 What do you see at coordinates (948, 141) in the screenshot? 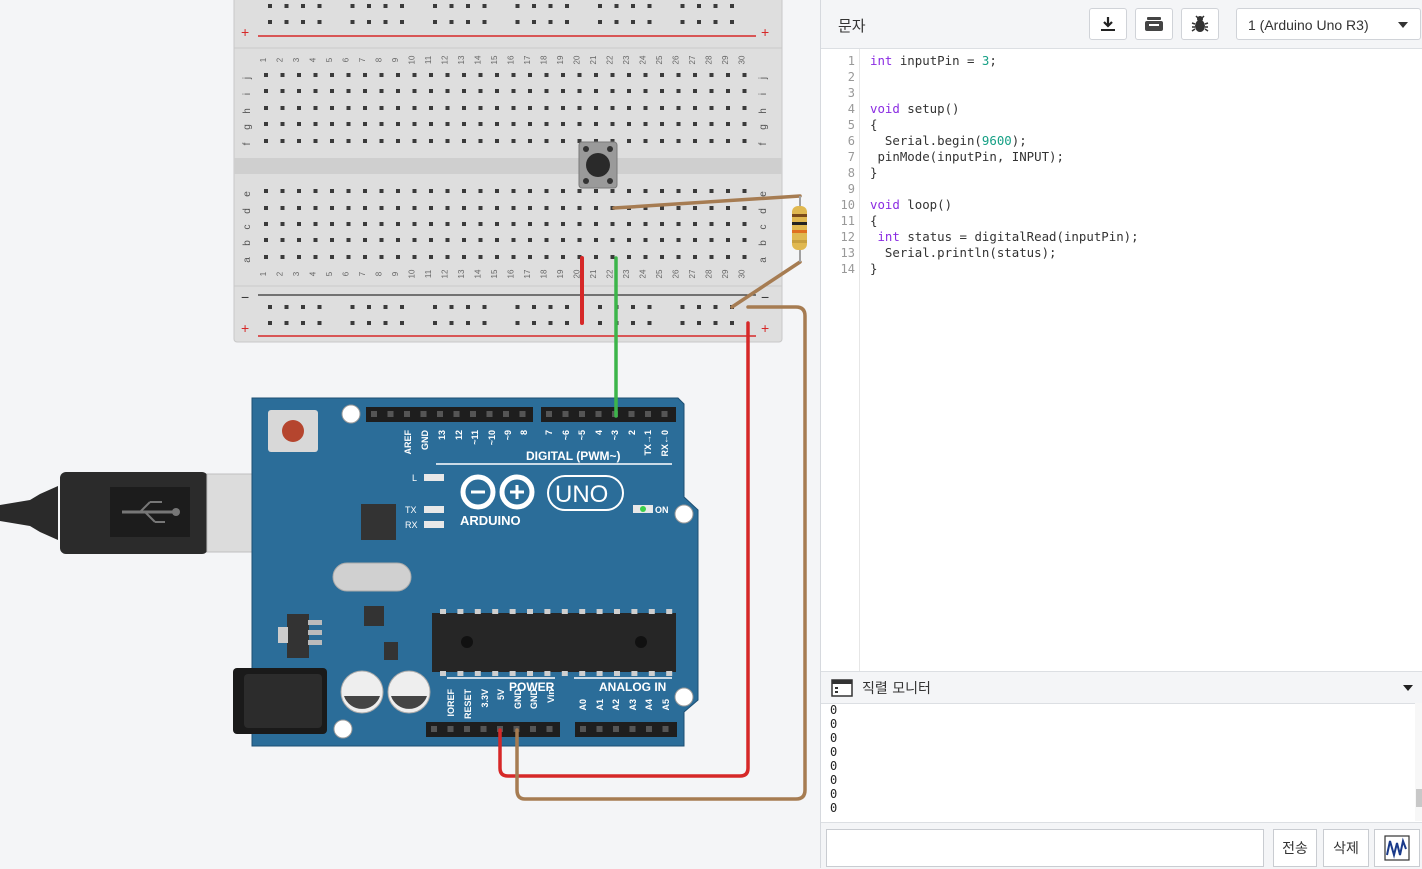
I see `code-line-6: Serial.begin(9600);` at bounding box center [948, 141].